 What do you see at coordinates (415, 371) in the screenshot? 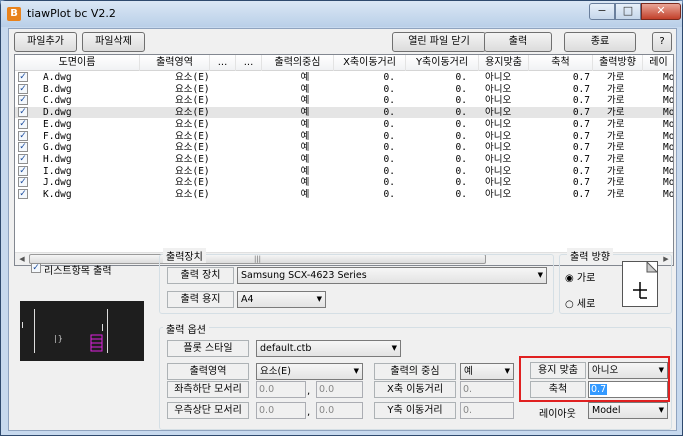
I see `plot-center-label: 출력의 중심` at bounding box center [415, 371].